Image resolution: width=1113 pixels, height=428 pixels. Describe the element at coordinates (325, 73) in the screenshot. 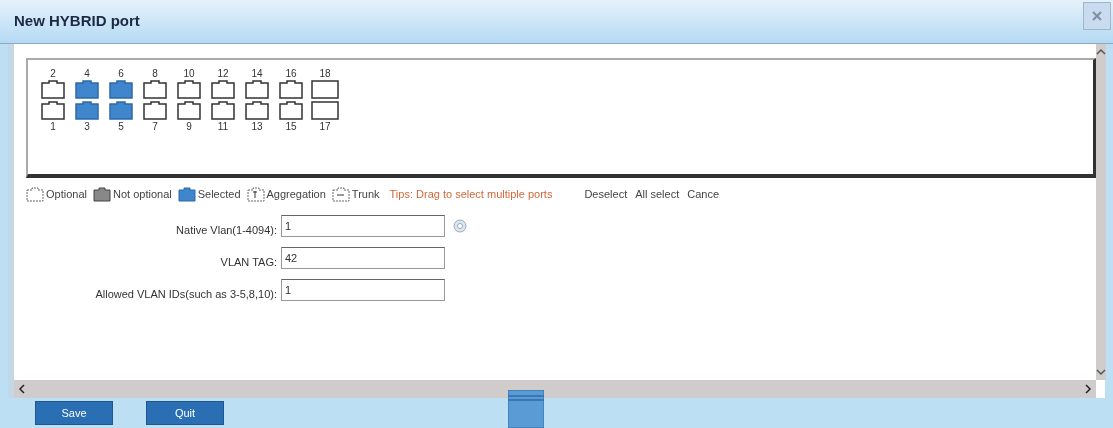

I see `port-number: 18` at that location.